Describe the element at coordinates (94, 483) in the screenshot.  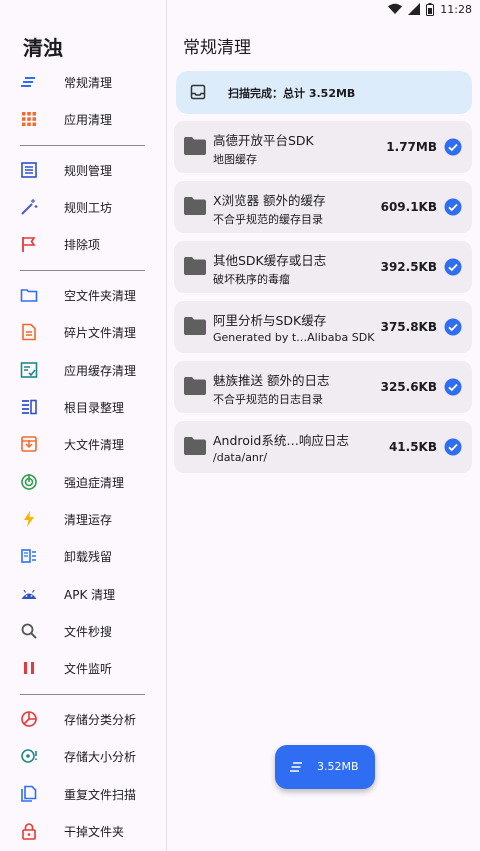
I see `menu-item-label: 强迫症清理` at that location.